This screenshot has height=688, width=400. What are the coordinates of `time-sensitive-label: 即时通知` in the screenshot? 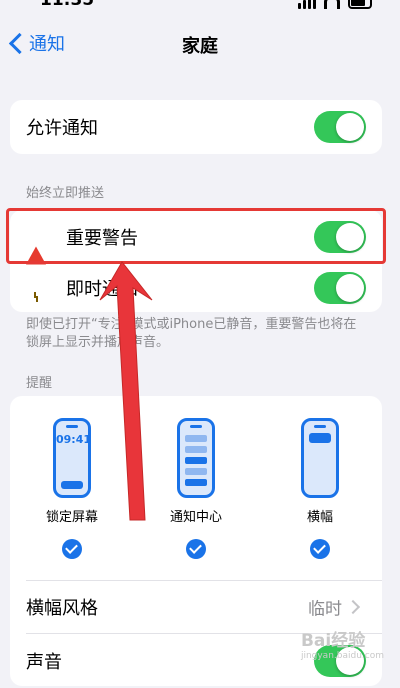 It's located at (102, 289).